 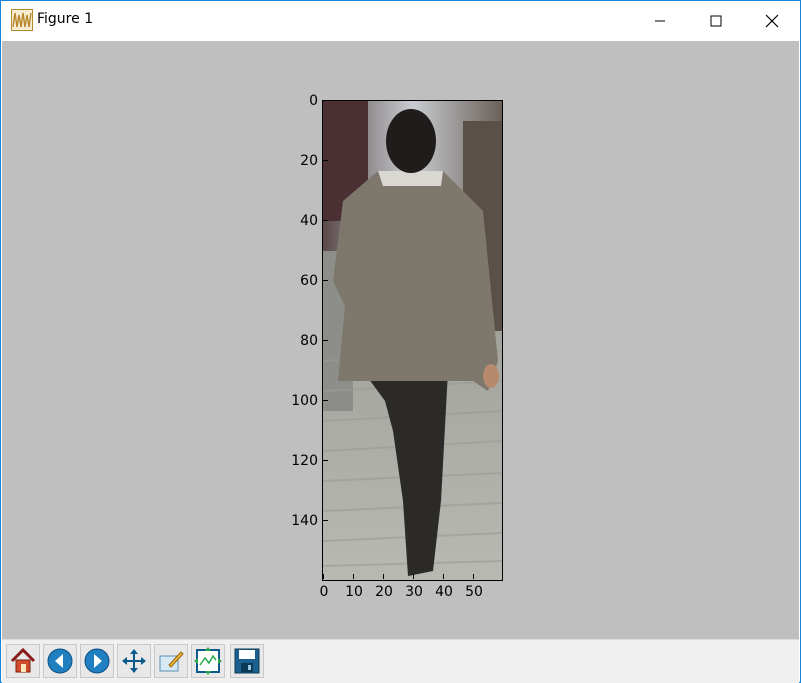 I want to click on close-button, so click(x=771, y=20).